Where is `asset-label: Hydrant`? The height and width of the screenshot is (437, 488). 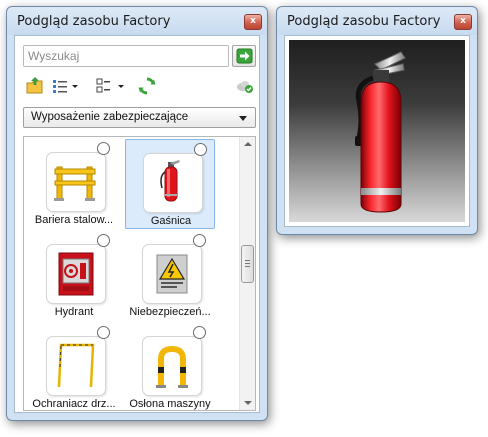 asset-label: Hydrant is located at coordinates (74, 312).